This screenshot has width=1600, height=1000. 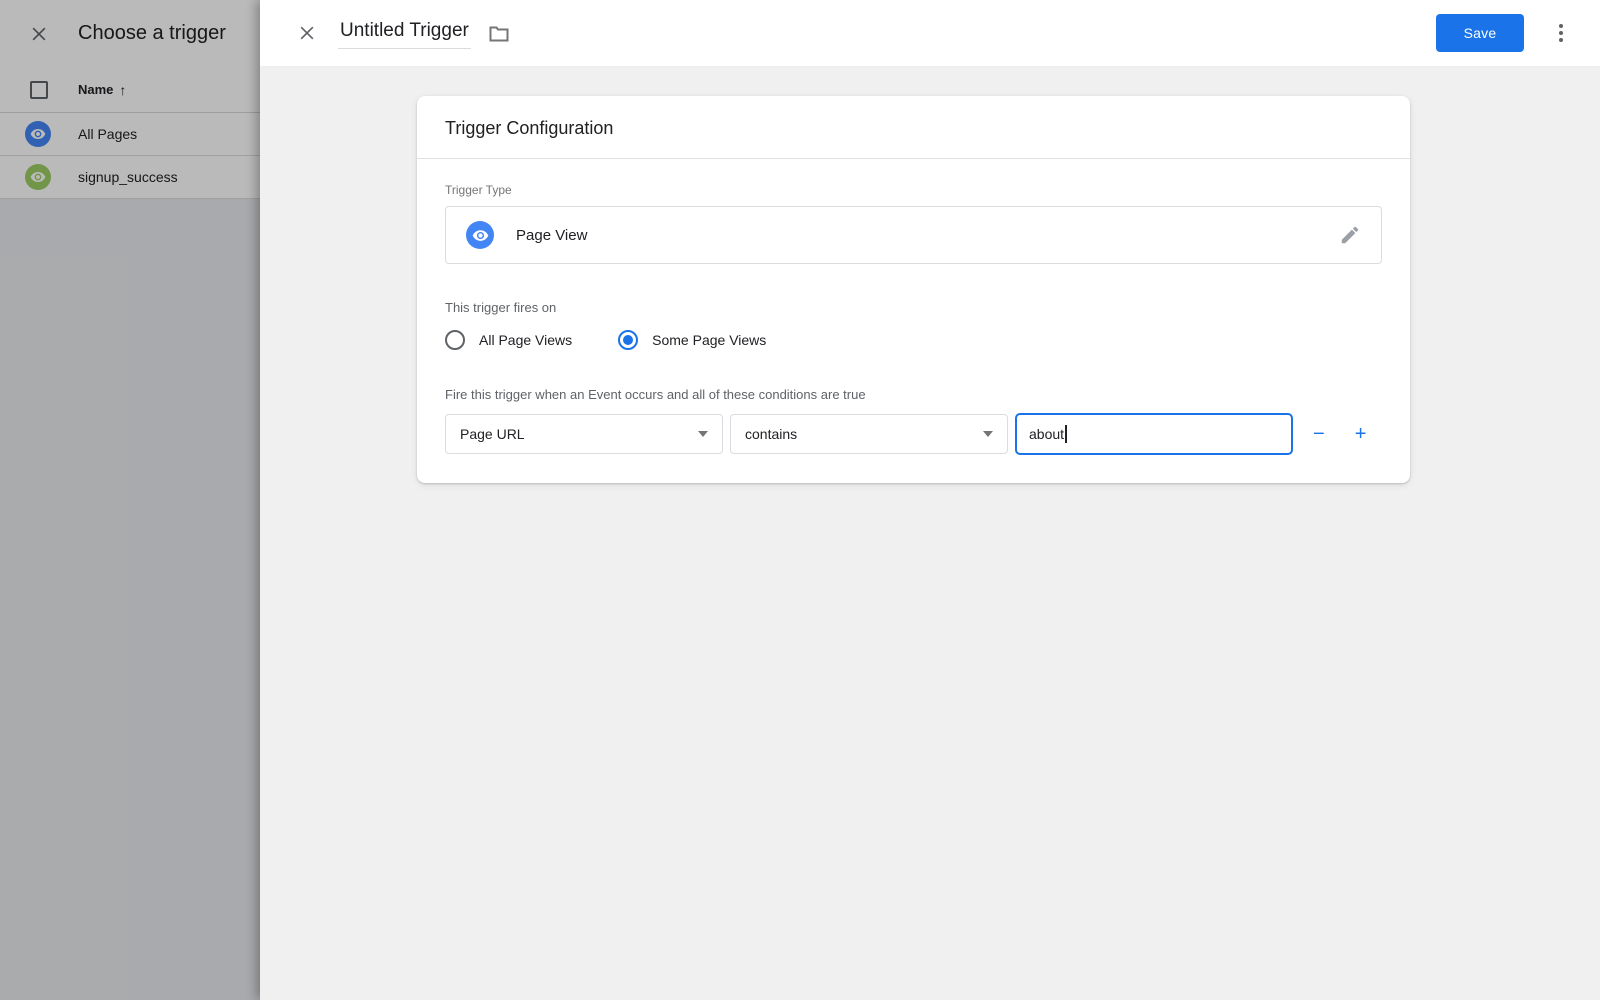 What do you see at coordinates (478, 190) in the screenshot?
I see `trigger-type-label: Trigger Type` at bounding box center [478, 190].